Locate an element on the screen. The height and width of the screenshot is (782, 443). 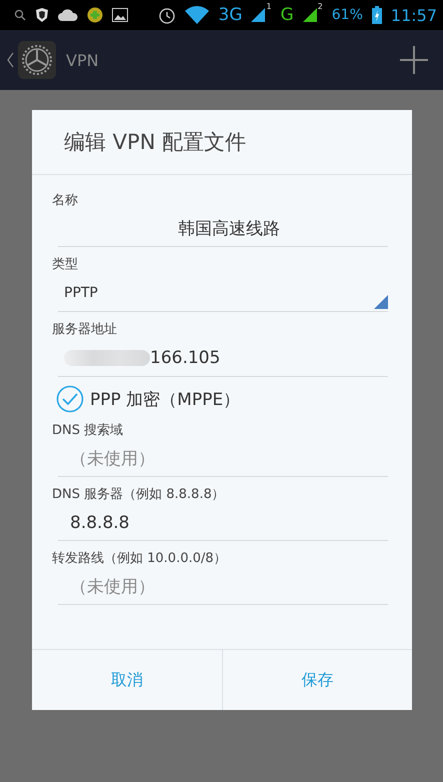
screen-title: VPN is located at coordinates (82, 60).